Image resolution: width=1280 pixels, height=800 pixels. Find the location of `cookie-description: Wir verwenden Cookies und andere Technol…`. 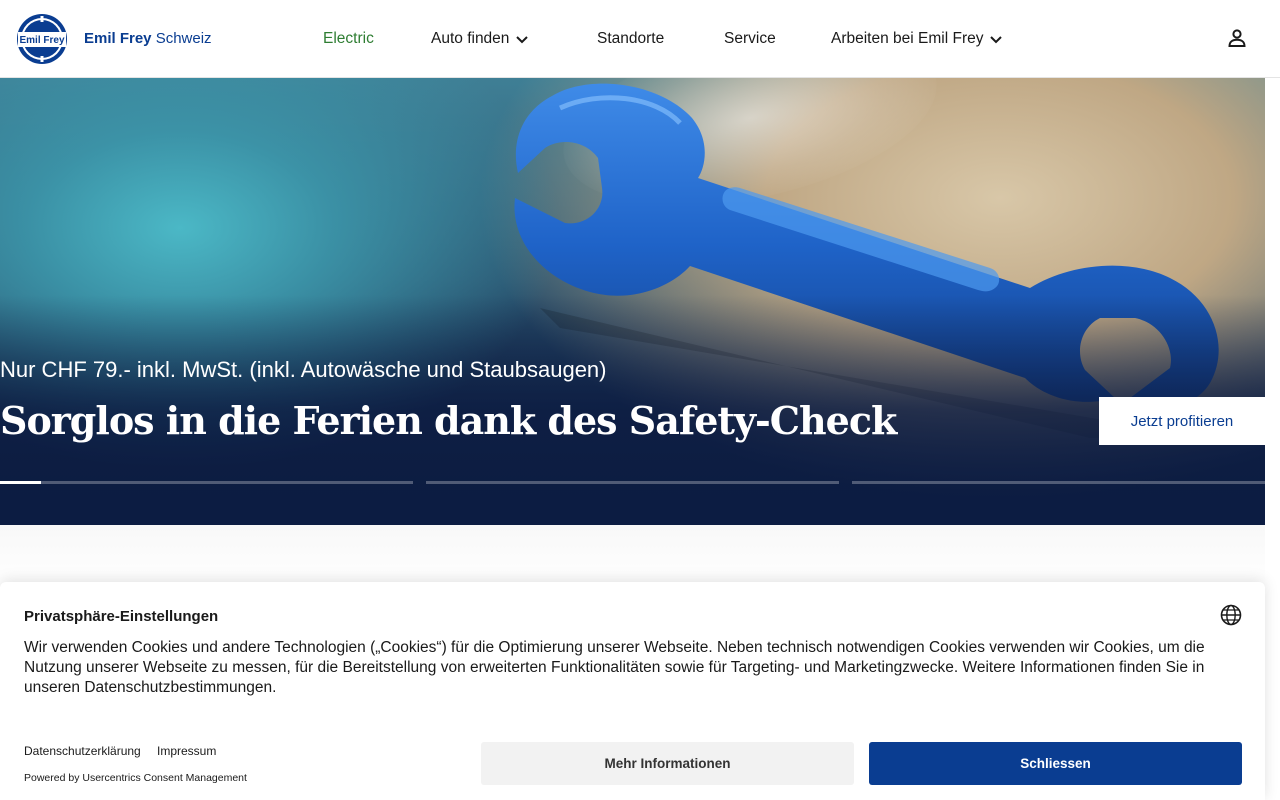

cookie-description: Wir verwenden Cookies und andere Technol… is located at coordinates (614, 667).